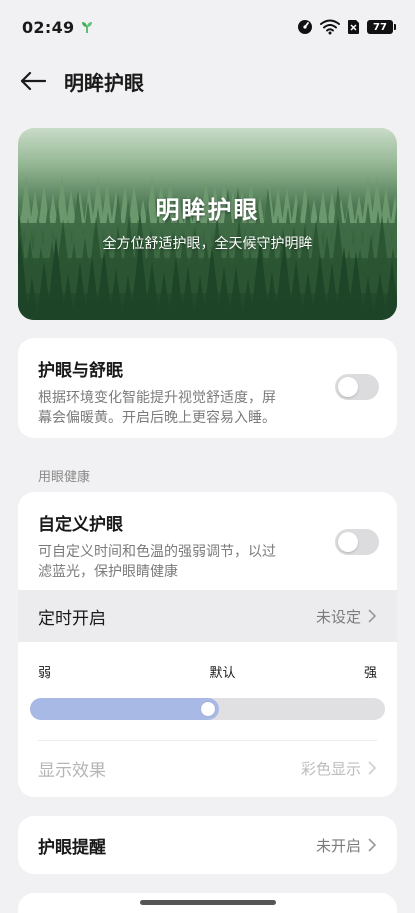 The image size is (415, 913). I want to click on slider-max-label: 强, so click(370, 673).